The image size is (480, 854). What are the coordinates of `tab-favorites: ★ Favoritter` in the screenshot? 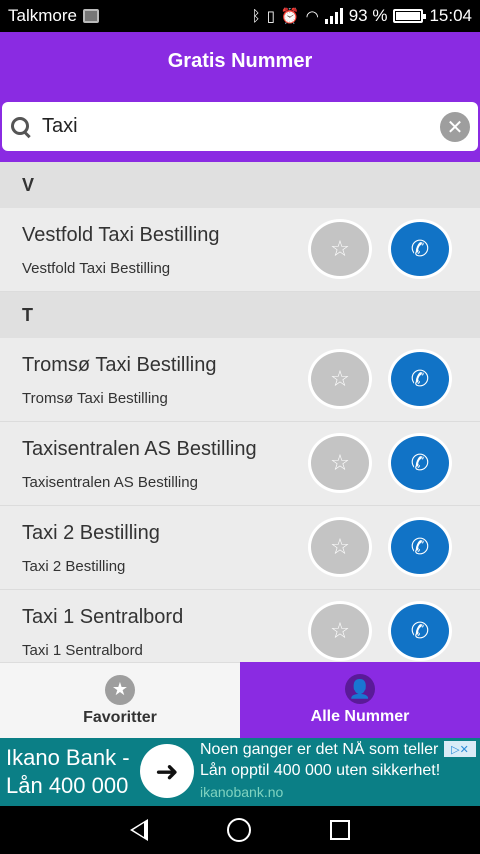 It's located at (120, 700).